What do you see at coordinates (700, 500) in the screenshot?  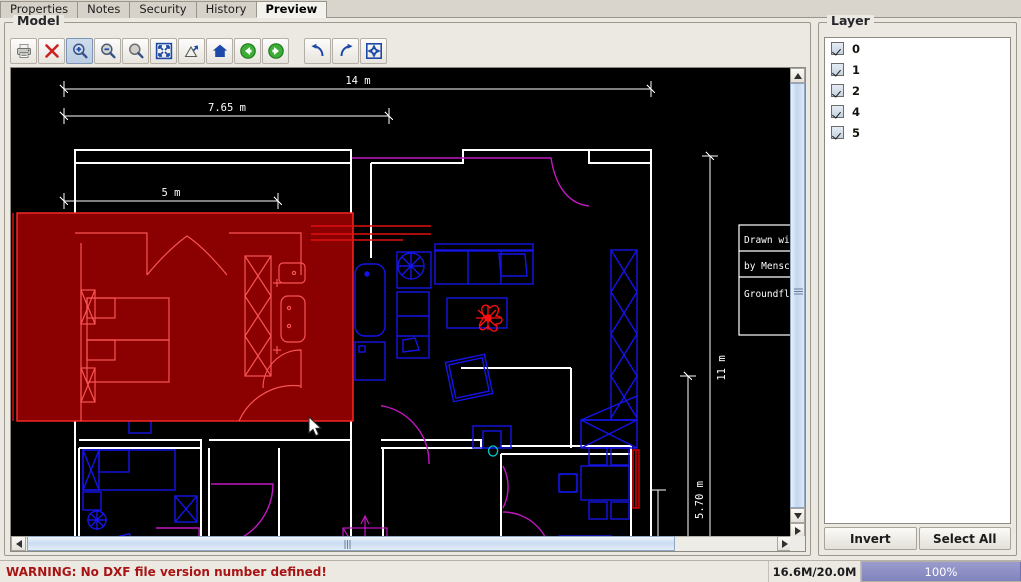 I see `dim-label-570m: 5.70 m` at bounding box center [700, 500].